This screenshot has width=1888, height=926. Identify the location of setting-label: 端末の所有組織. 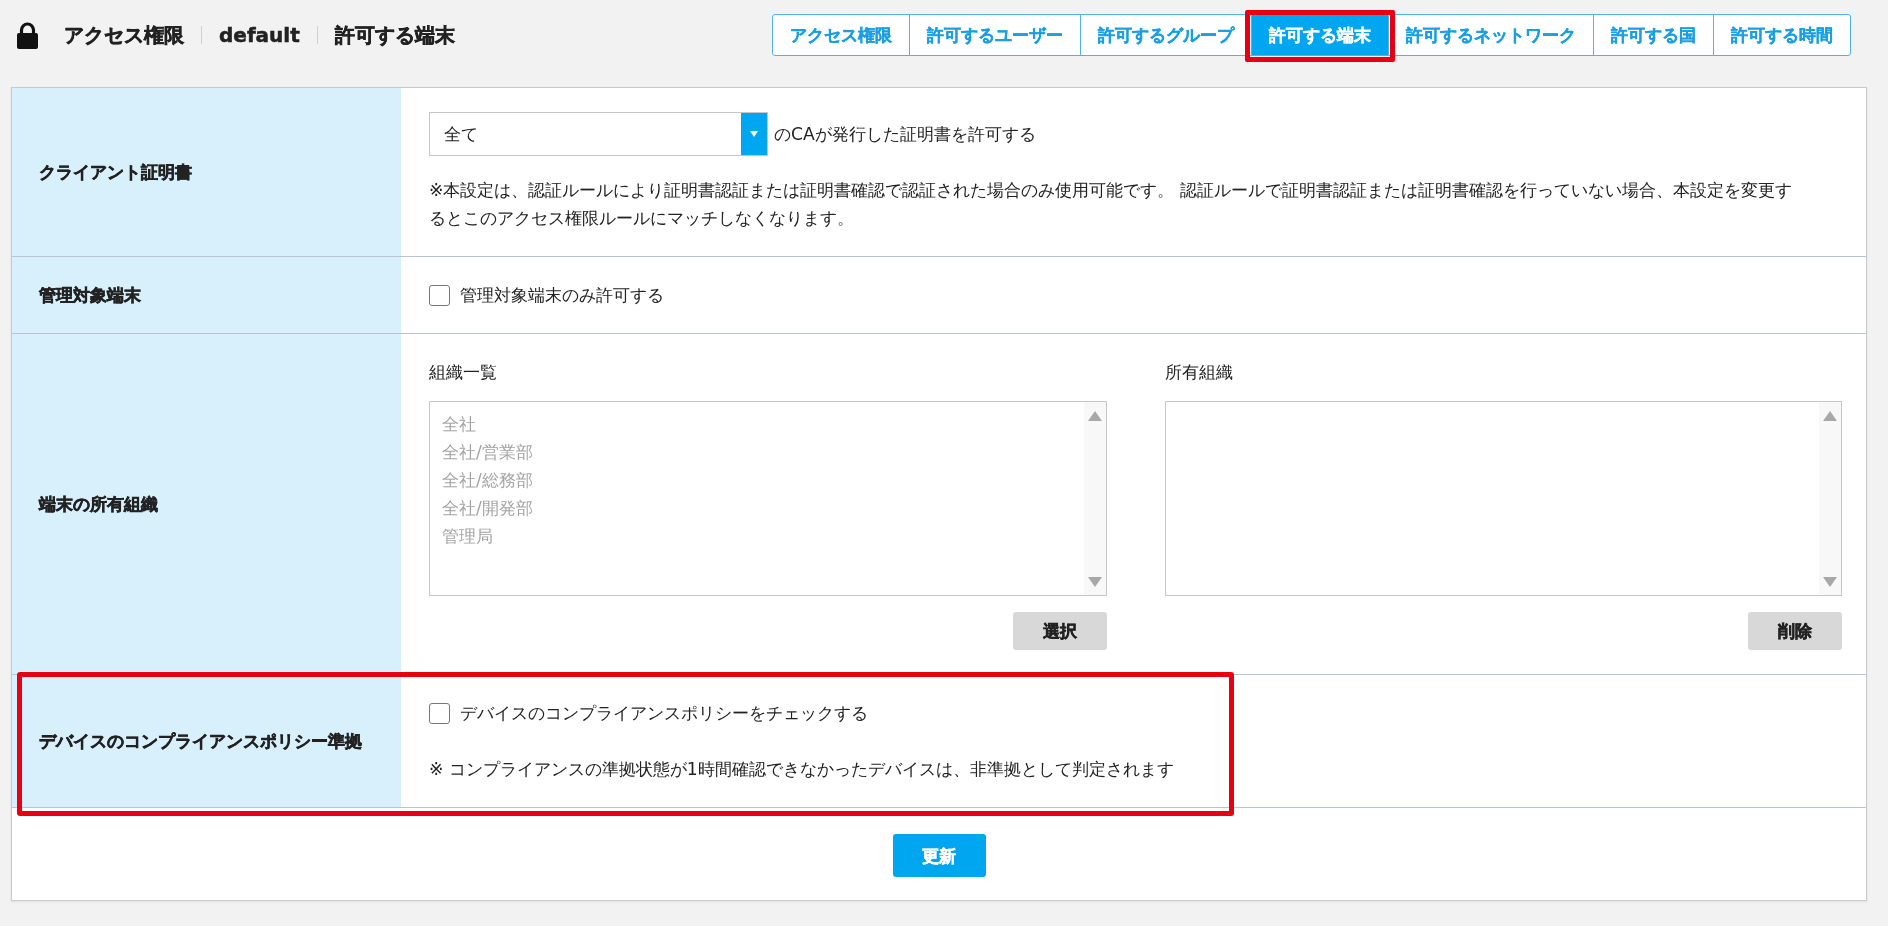
(206, 504).